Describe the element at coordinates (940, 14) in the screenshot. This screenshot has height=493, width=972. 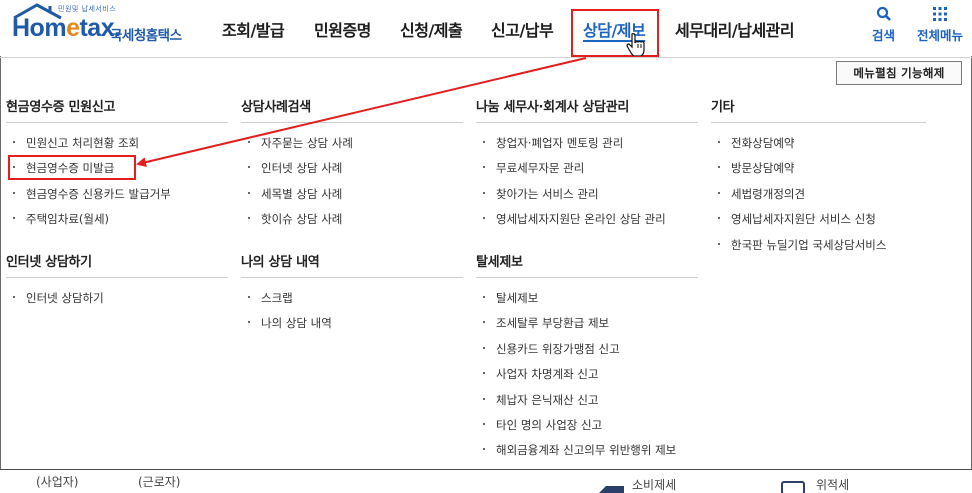
I see `grid-menu-icon` at that location.